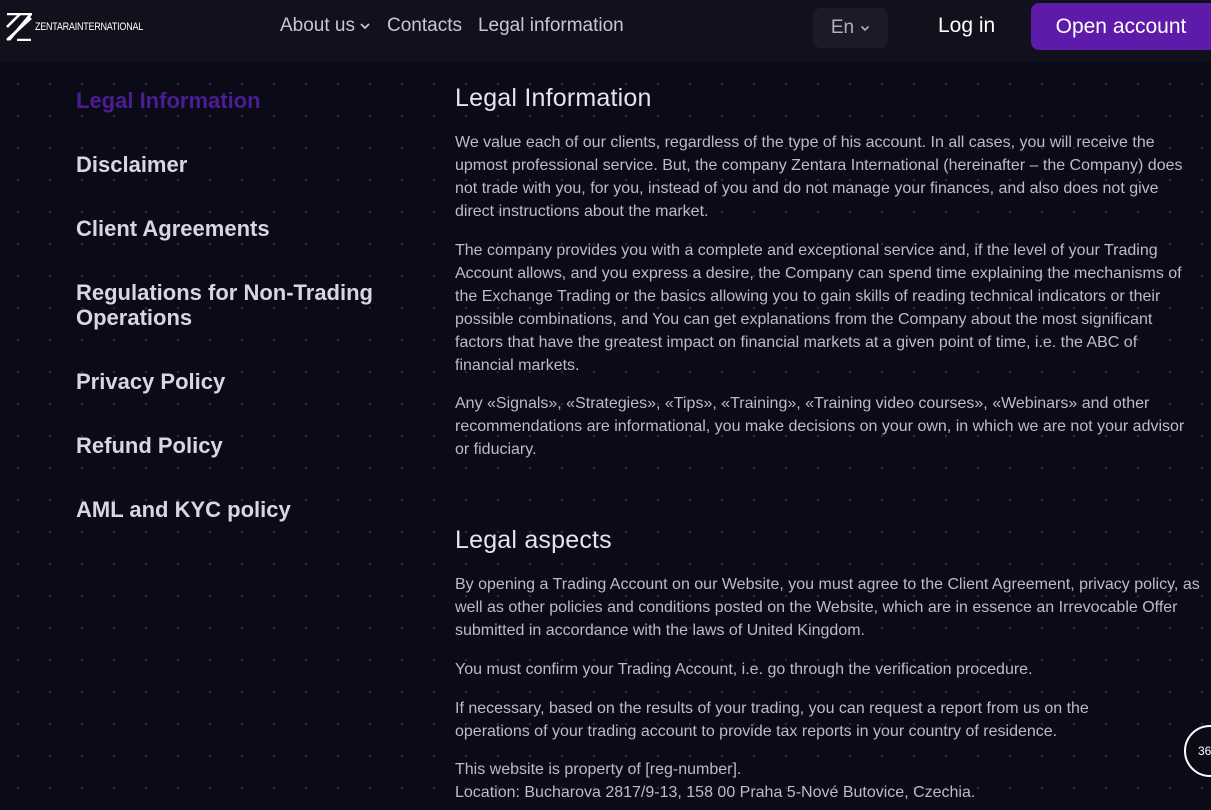  I want to click on sidebar-item-regulations-non-trading: Regulations for Non-Trading Operations, so click(236, 305).